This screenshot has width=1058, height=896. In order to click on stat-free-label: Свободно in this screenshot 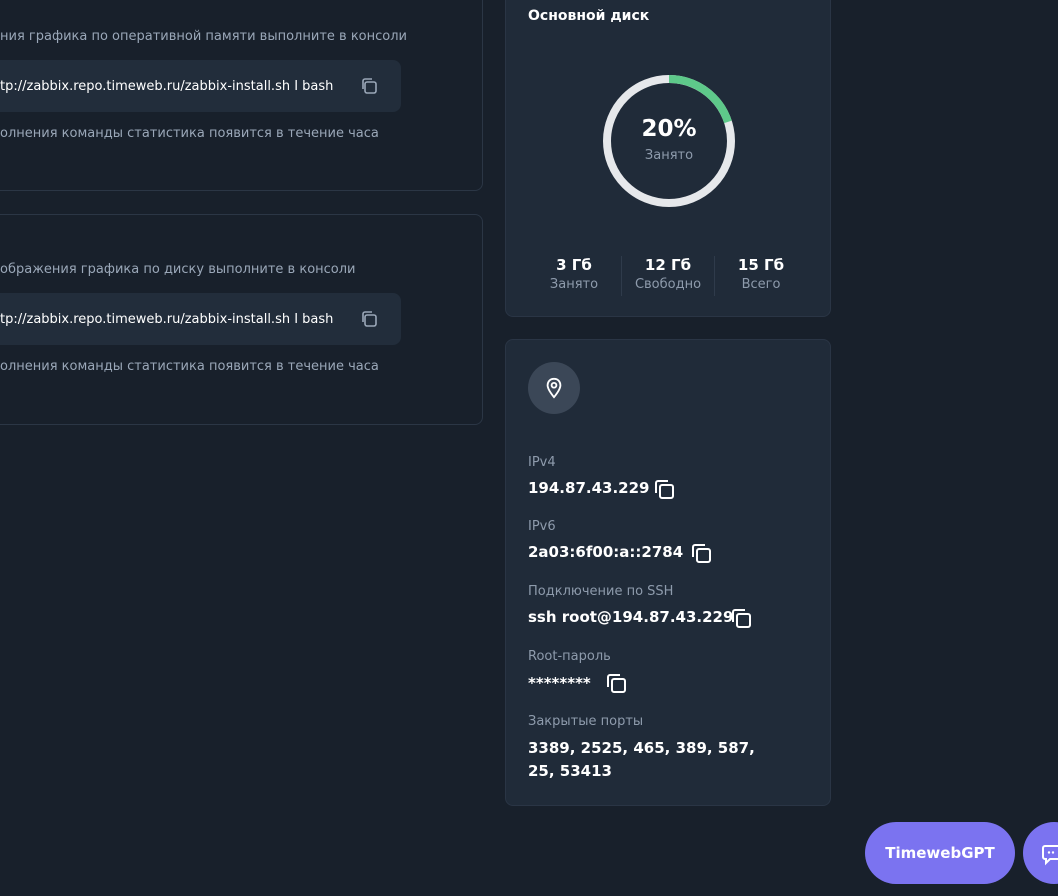, I will do `click(668, 284)`.